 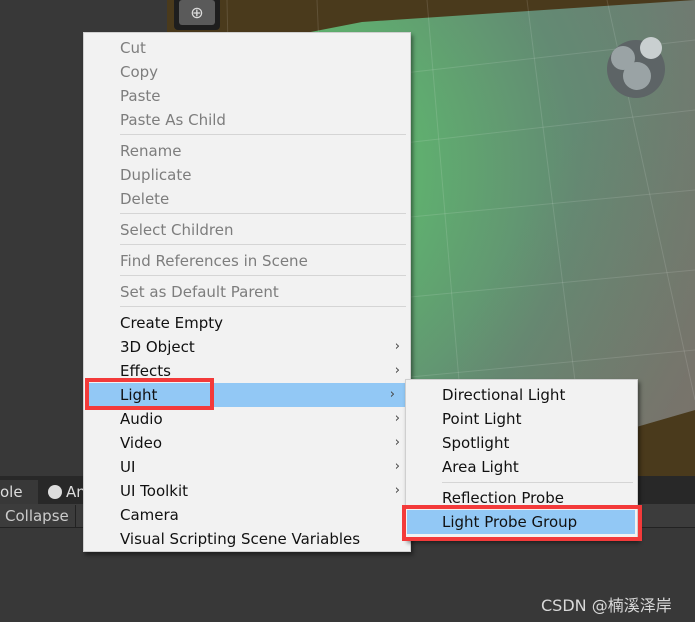 I want to click on annotation-highlight-light, so click(x=149, y=394).